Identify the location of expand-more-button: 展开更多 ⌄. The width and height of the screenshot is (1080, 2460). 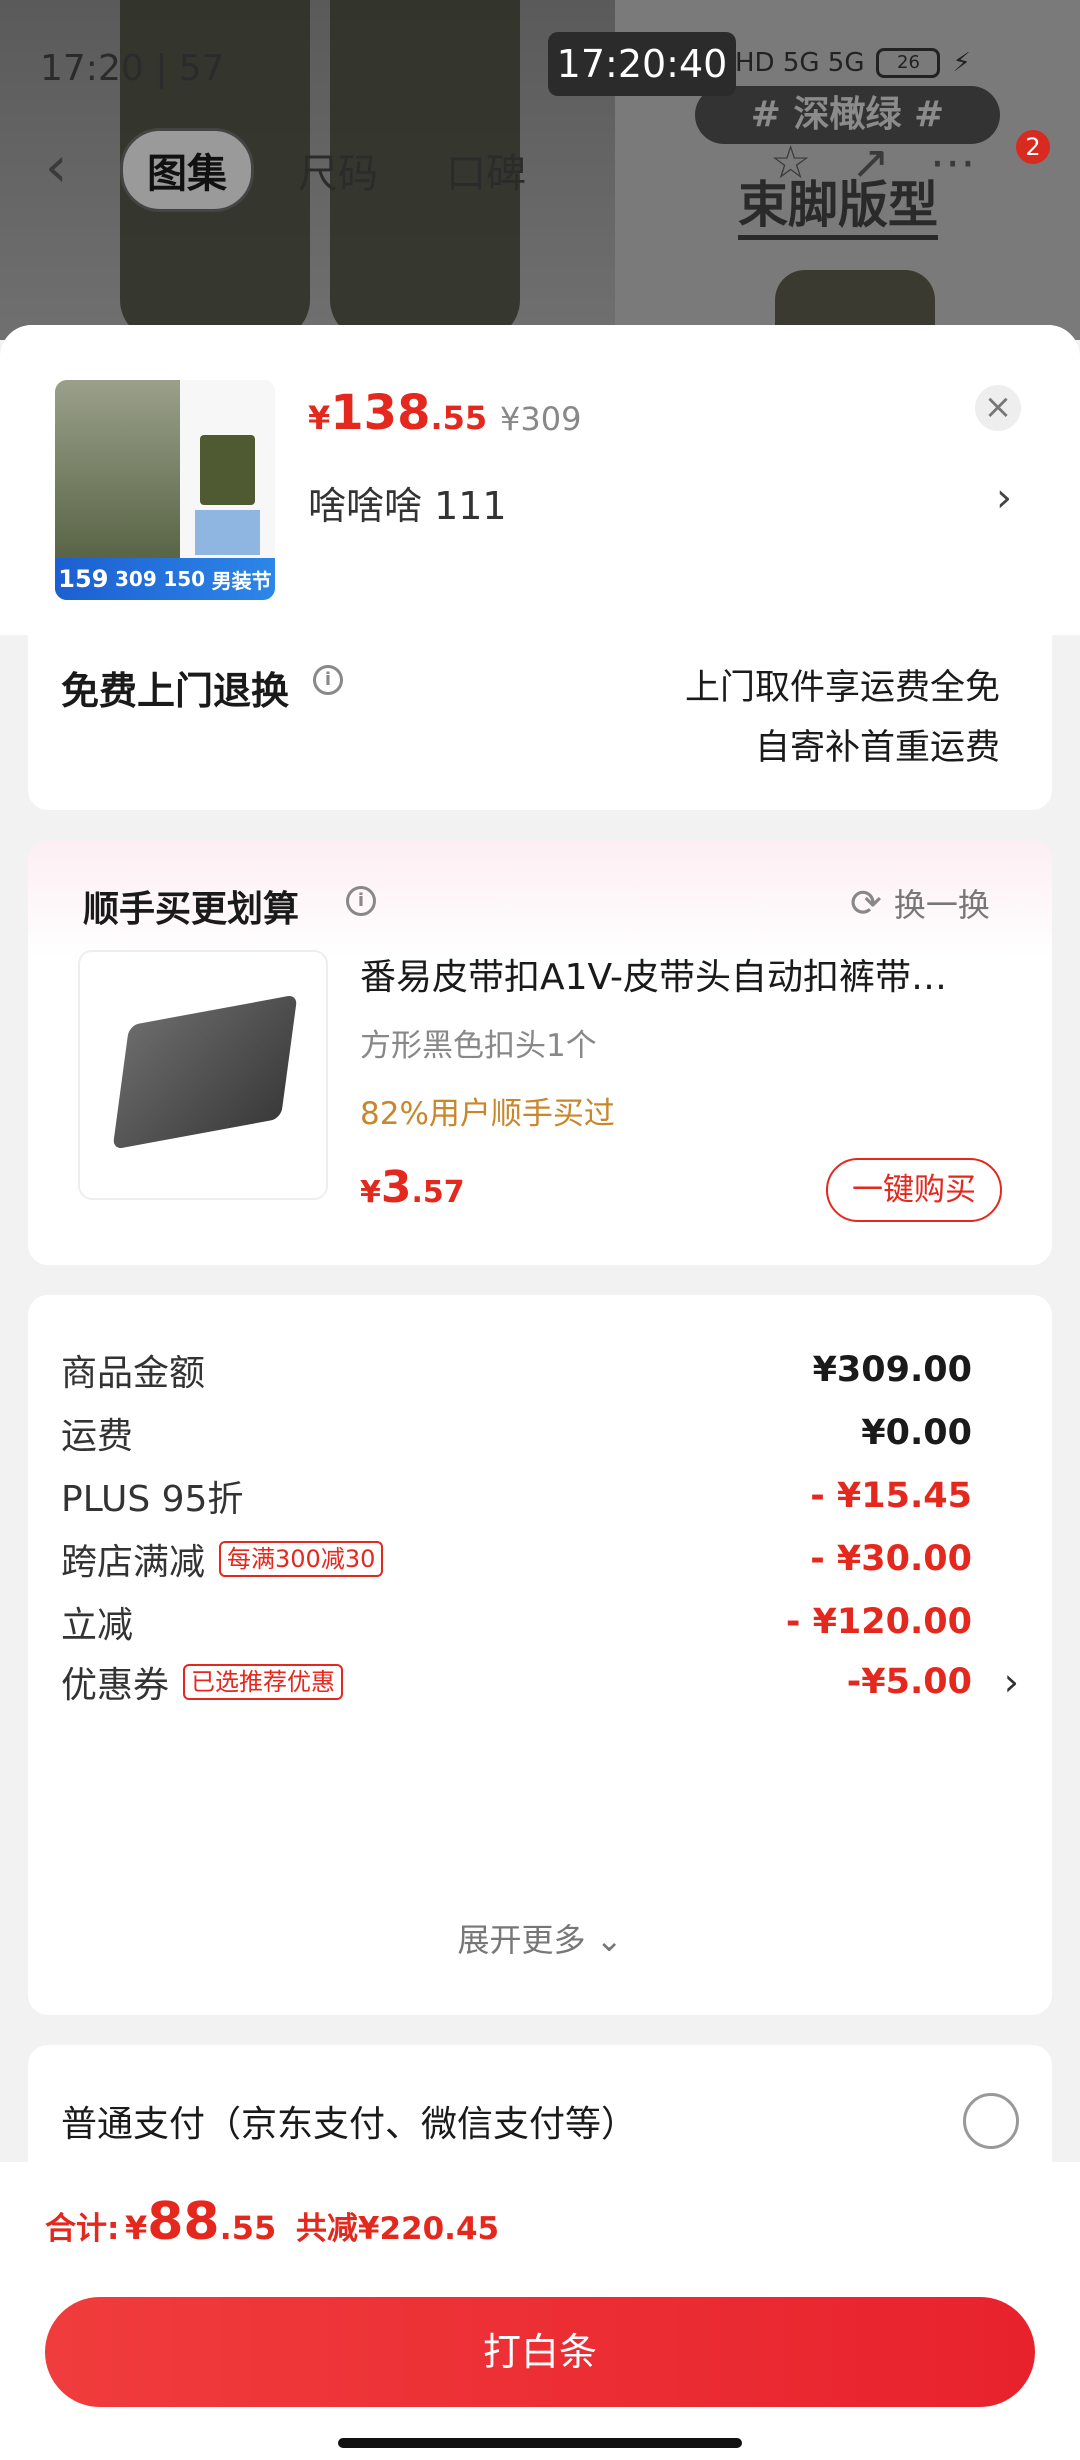
(540, 1938).